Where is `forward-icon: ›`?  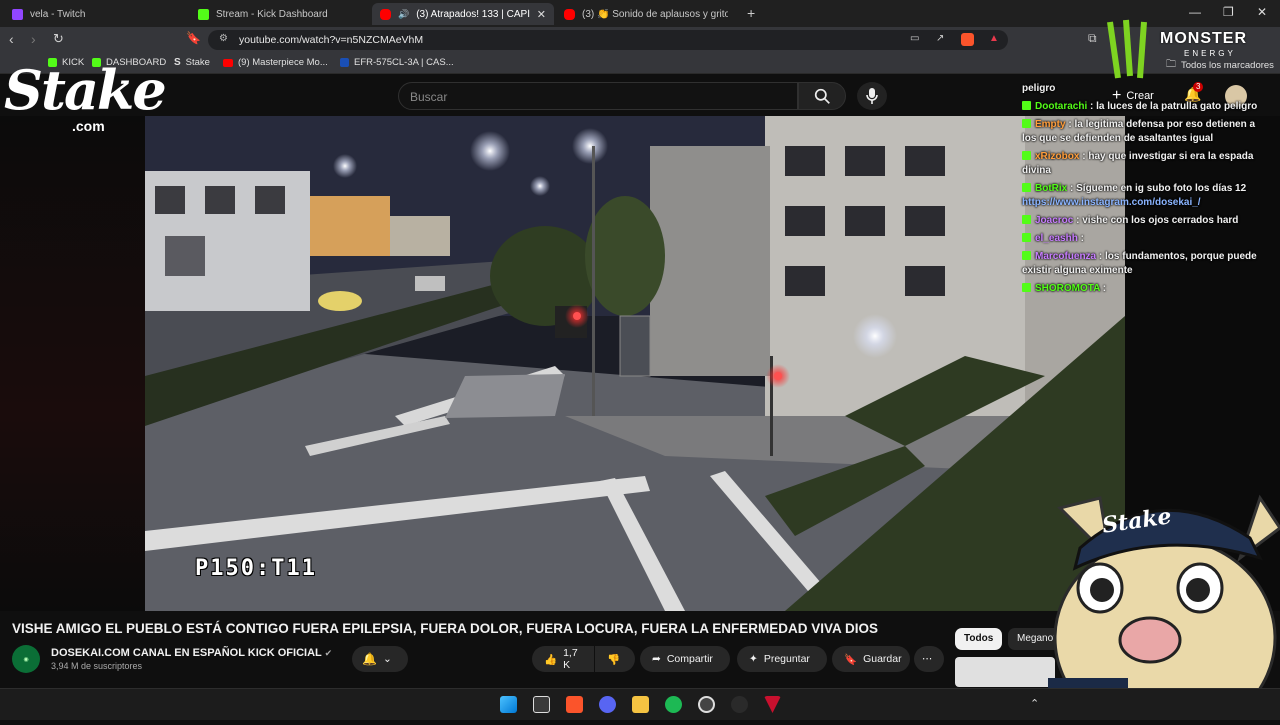
forward-icon: › is located at coordinates (33, 39).